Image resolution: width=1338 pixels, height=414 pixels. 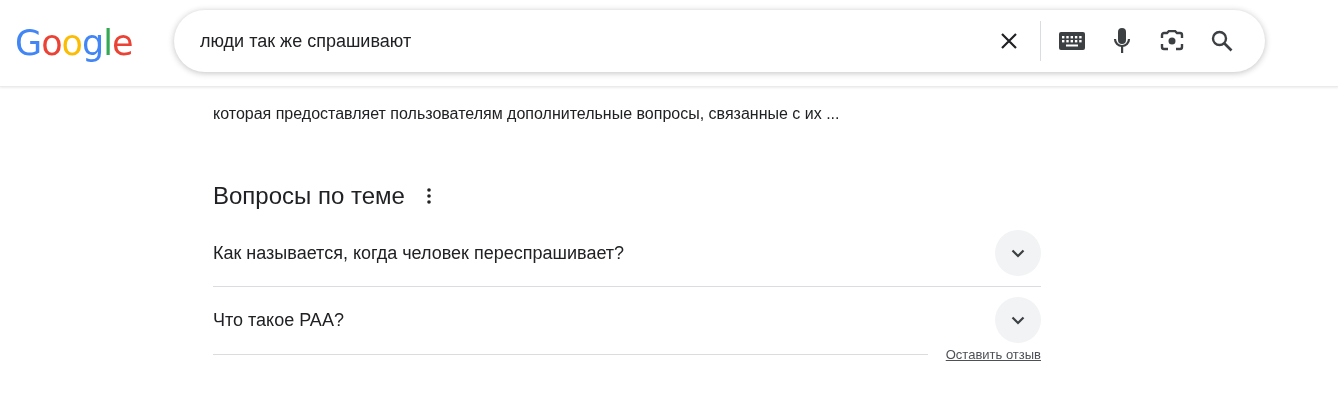 What do you see at coordinates (591, 41) in the screenshot?
I see `search-field: люди так же спрашивают` at bounding box center [591, 41].